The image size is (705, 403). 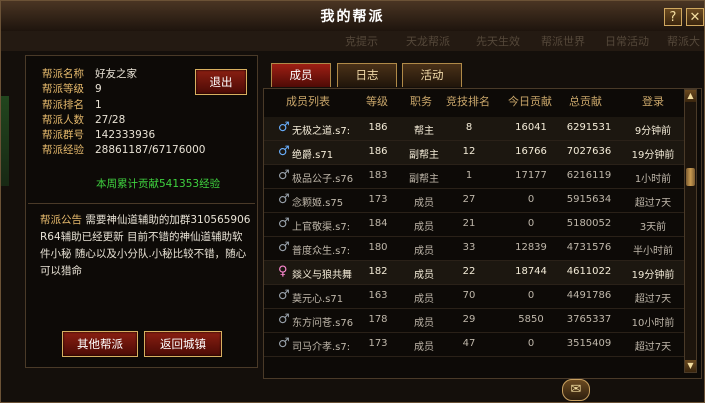 What do you see at coordinates (432, 75) in the screenshot?
I see `tab-activities: 活动` at bounding box center [432, 75].